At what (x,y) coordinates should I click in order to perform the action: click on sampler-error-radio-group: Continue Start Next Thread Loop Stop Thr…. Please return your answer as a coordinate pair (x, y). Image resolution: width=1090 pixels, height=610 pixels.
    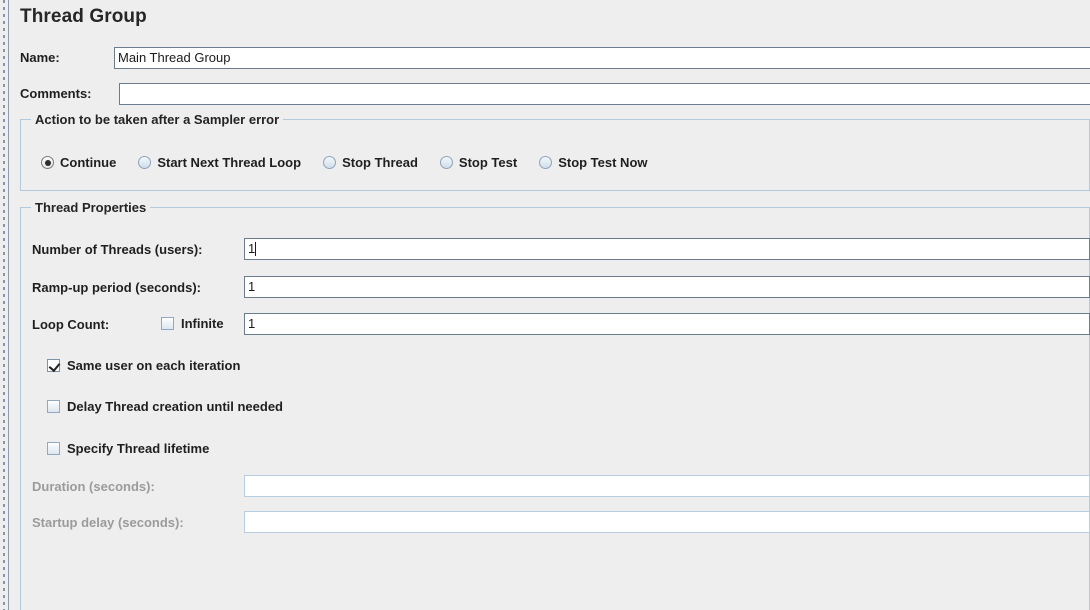
    Looking at the image, I should click on (355, 162).